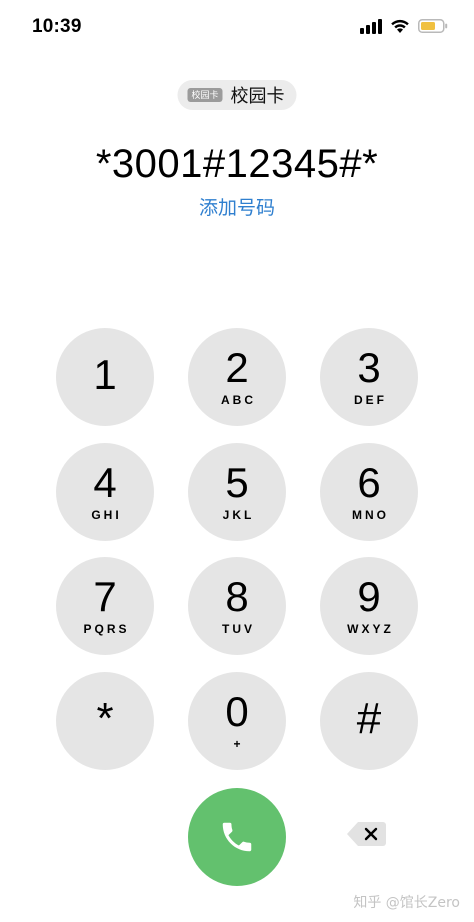 Image resolution: width=474 pixels, height=922 pixels. What do you see at coordinates (371, 26) in the screenshot?
I see `signal-icon` at bounding box center [371, 26].